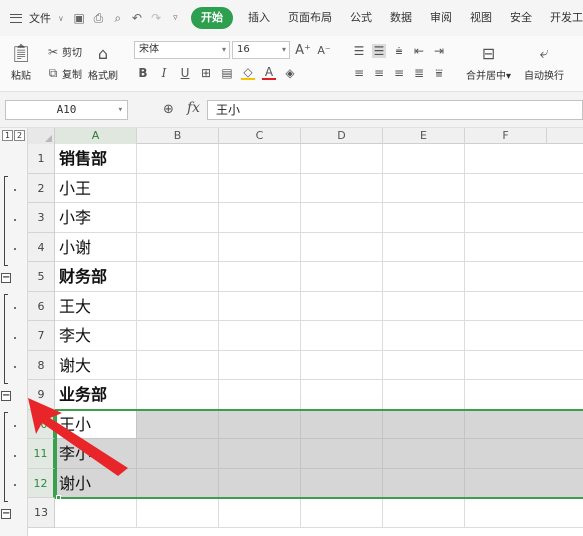 The image size is (583, 536). Describe the element at coordinates (96, 136) in the screenshot. I see `column-header-a: A` at that location.